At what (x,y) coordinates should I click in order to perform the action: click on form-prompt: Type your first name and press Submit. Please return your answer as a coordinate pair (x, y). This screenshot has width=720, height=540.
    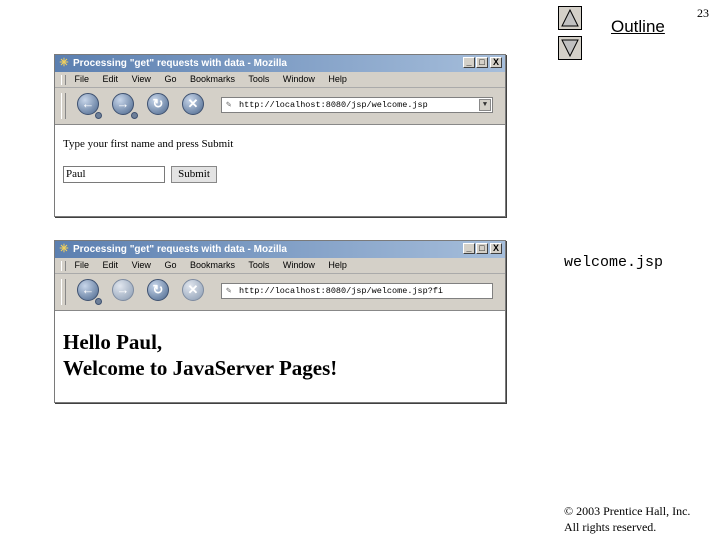
    Looking at the image, I should click on (148, 144).